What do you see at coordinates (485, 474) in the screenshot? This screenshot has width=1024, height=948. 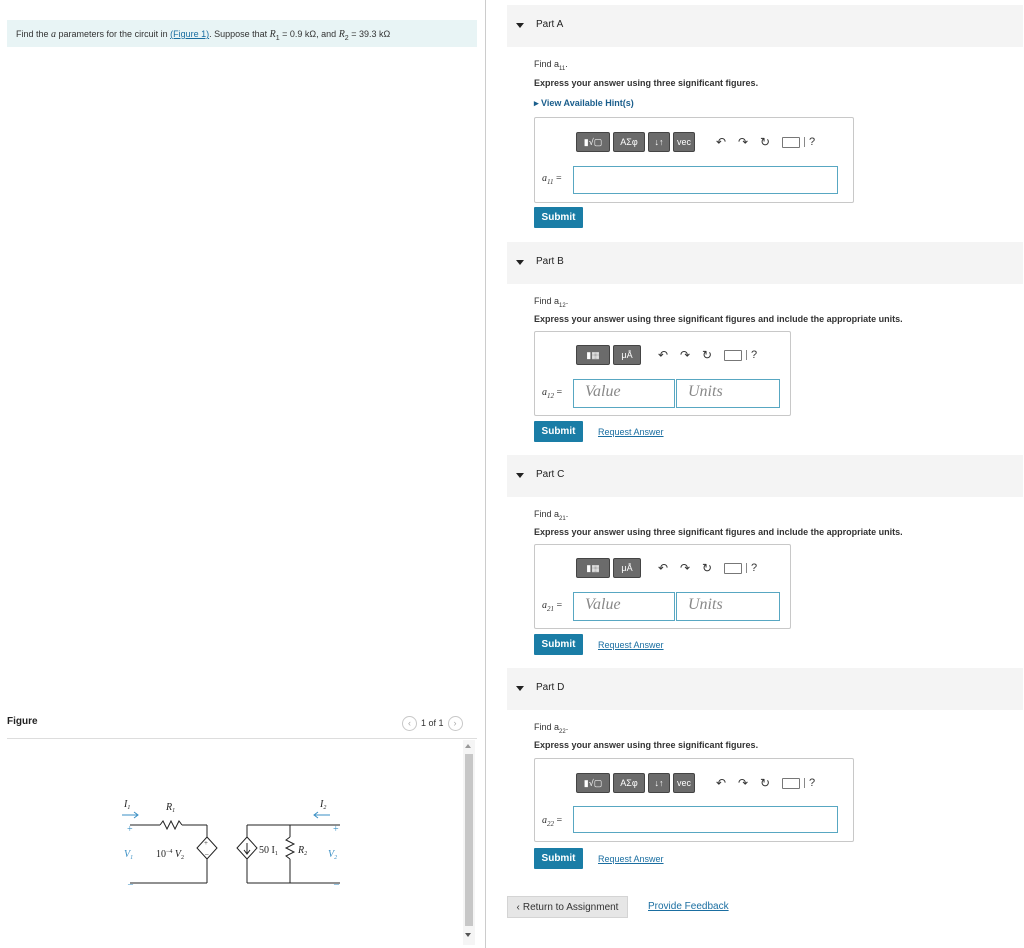 I see `column-divider` at bounding box center [485, 474].